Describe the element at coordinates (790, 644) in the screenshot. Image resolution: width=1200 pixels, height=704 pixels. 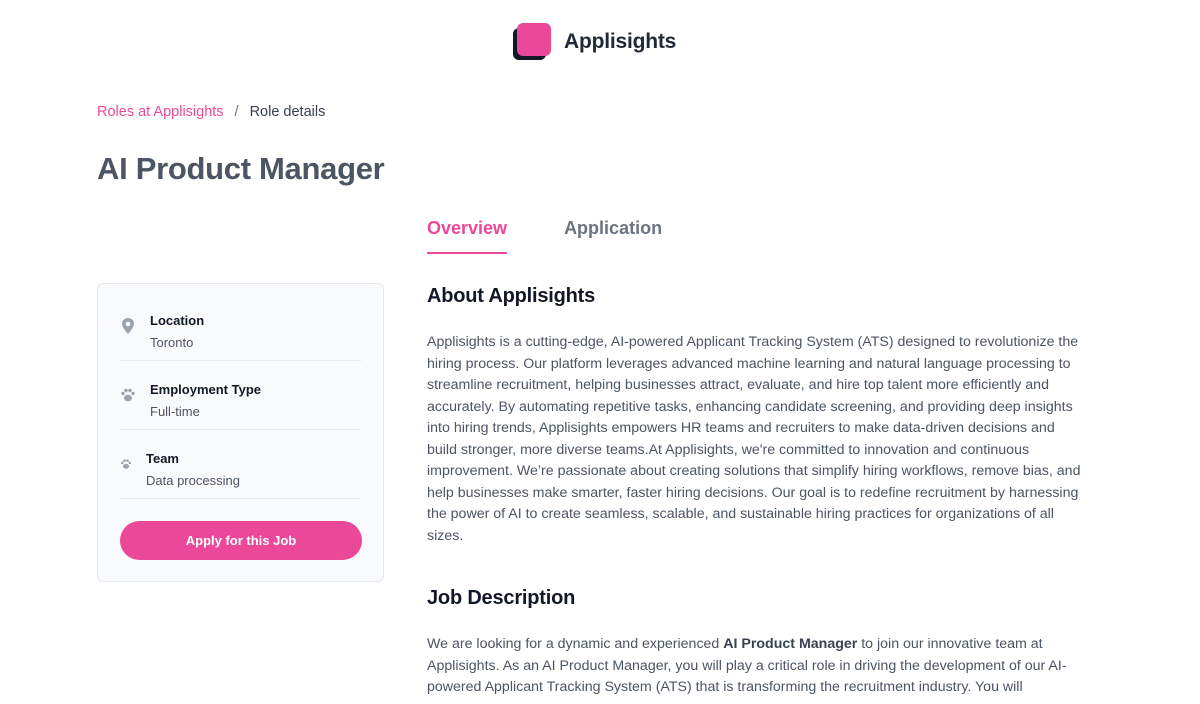
I see `jd-role-name: AI Product Manager` at that location.